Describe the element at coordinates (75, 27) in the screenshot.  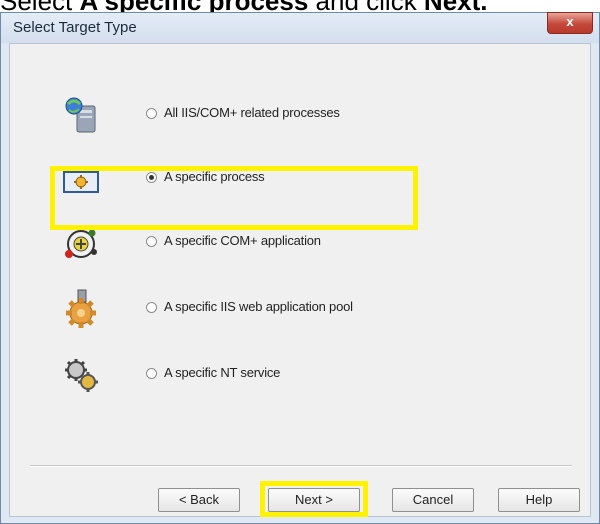
I see `dialog-title: Select Target Type` at that location.